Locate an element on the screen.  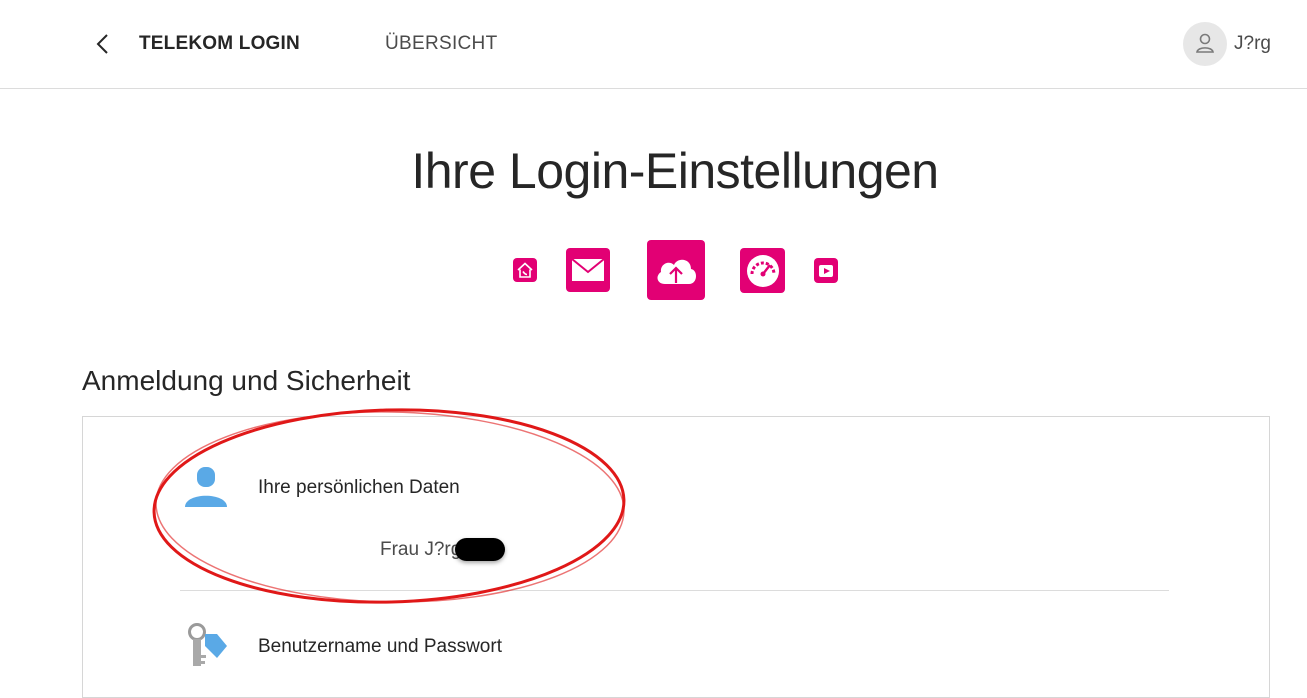
credentials-icon-wrap is located at coordinates (208, 649).